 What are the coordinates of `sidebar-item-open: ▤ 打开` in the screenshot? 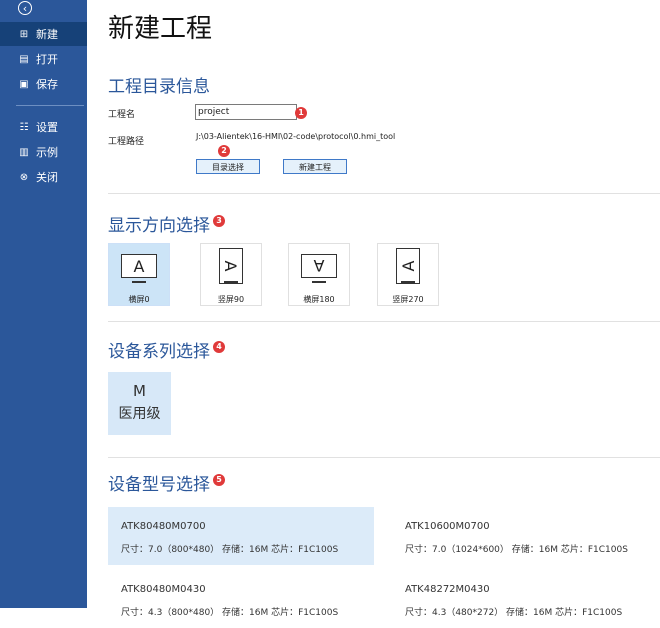 It's located at (43, 59).